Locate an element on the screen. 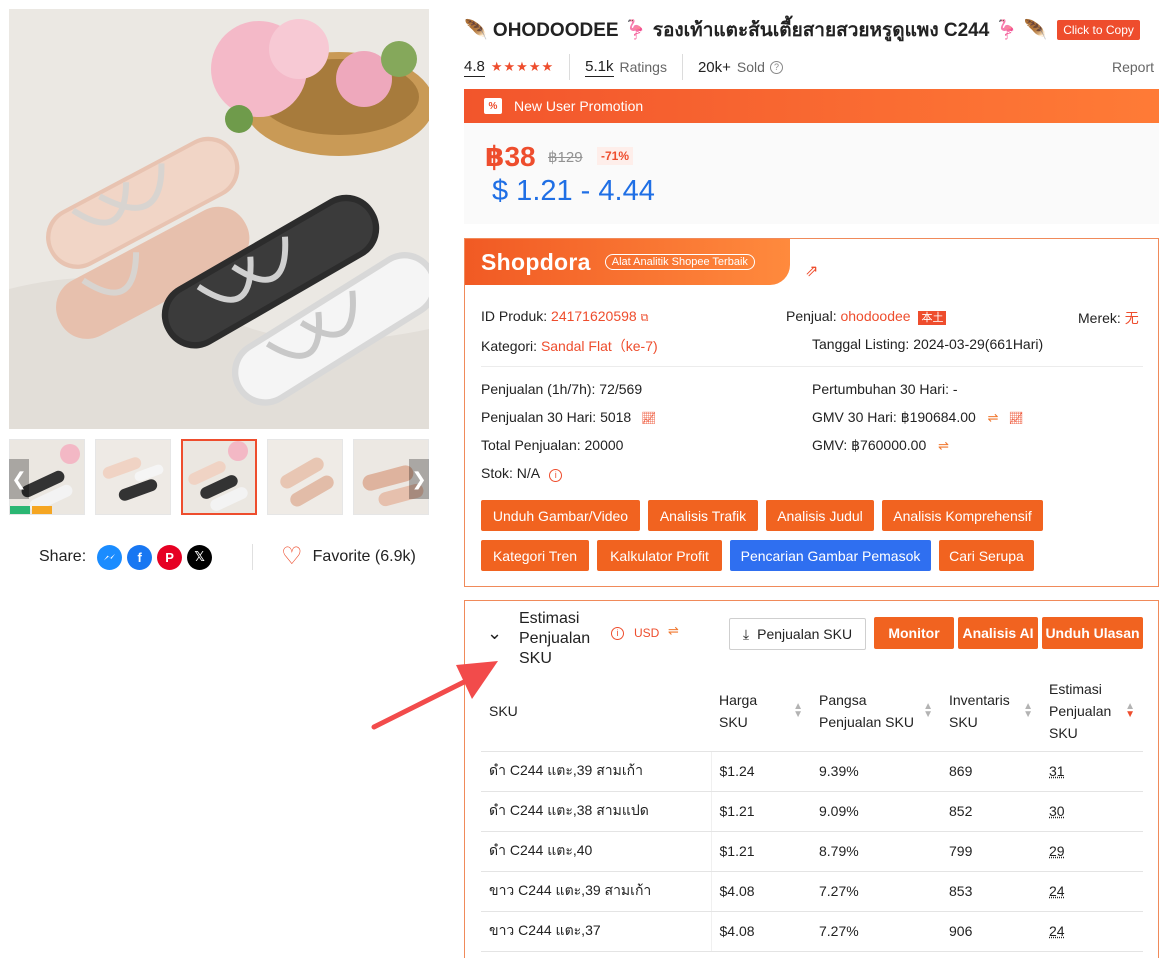  chevron-down-icon: ⌄ is located at coordinates (494, 633).